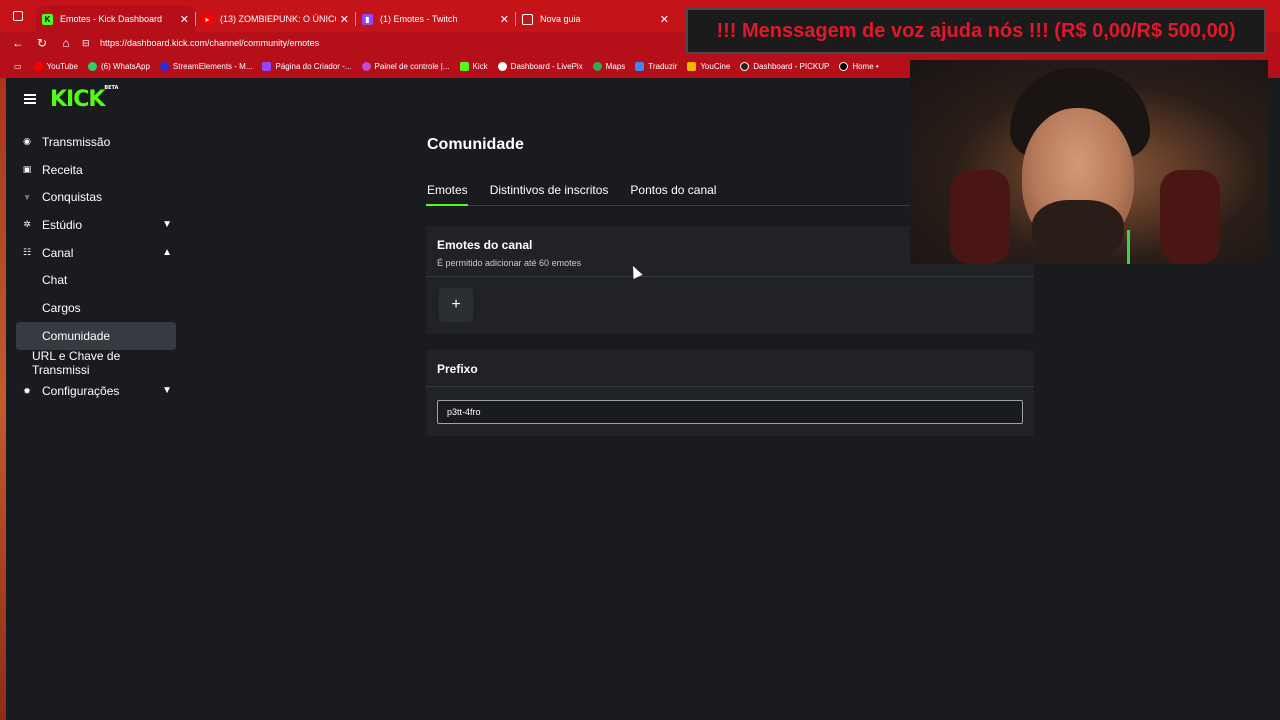 The height and width of the screenshot is (720, 1280). What do you see at coordinates (96, 170) in the screenshot?
I see `sidebar-item-receita: ▣ Receita` at bounding box center [96, 170].